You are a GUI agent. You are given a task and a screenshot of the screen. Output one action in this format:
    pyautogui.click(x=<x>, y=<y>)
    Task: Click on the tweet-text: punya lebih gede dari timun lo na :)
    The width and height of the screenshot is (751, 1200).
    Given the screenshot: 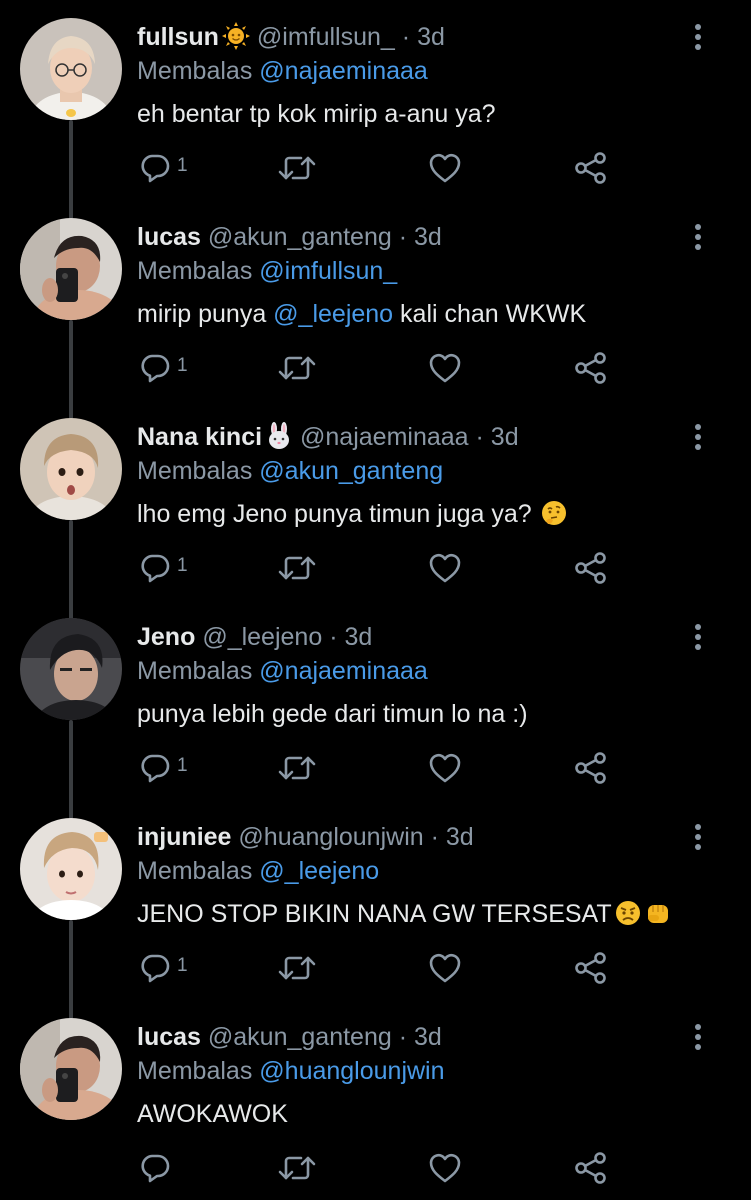 What is the action you would take?
    pyautogui.click(x=332, y=714)
    